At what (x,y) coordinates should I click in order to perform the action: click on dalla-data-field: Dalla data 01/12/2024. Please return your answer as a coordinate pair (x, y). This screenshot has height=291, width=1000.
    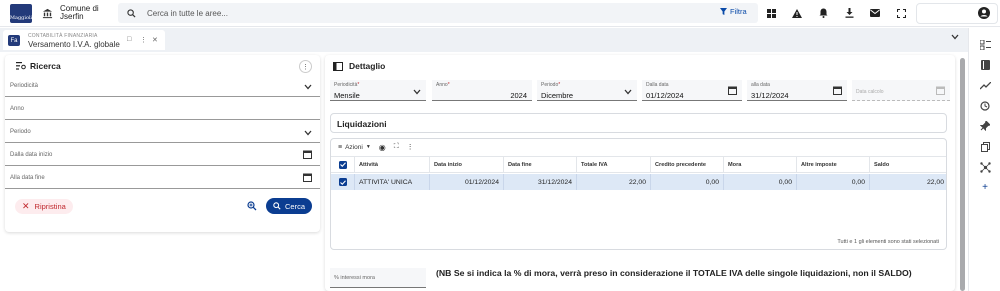
    Looking at the image, I should click on (692, 90).